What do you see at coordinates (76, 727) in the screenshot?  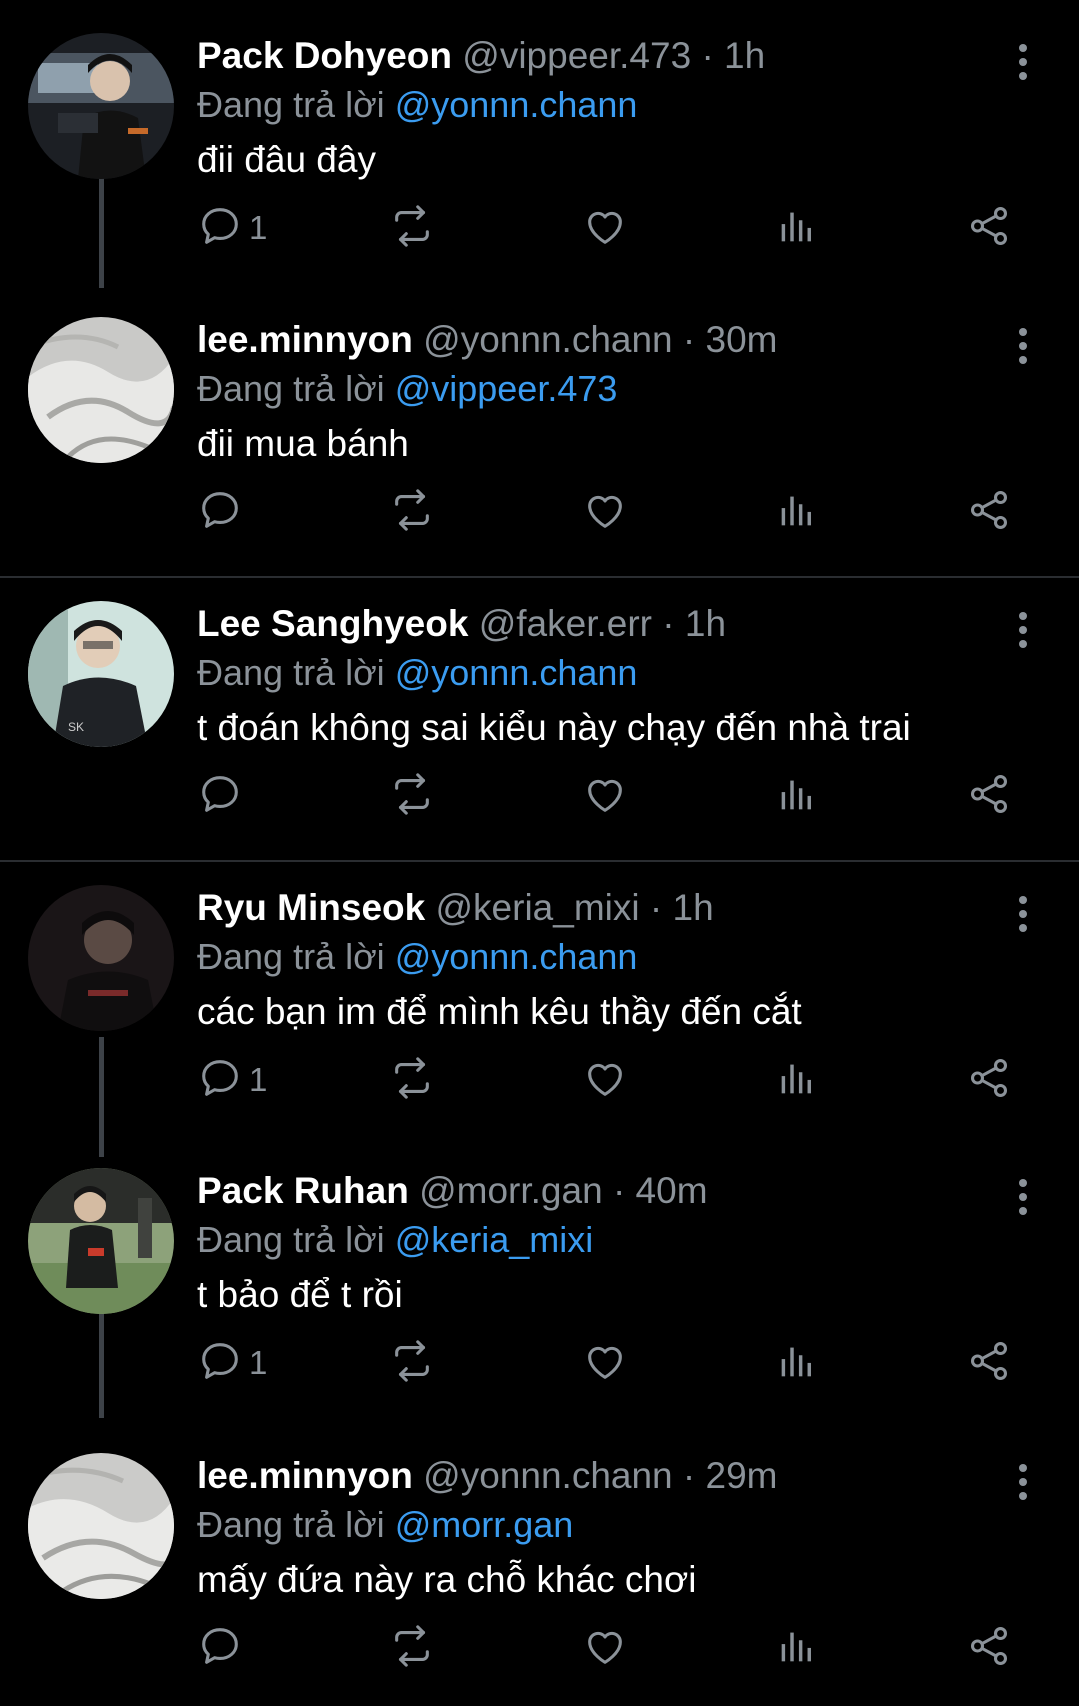 I see `svg-text: SK` at bounding box center [76, 727].